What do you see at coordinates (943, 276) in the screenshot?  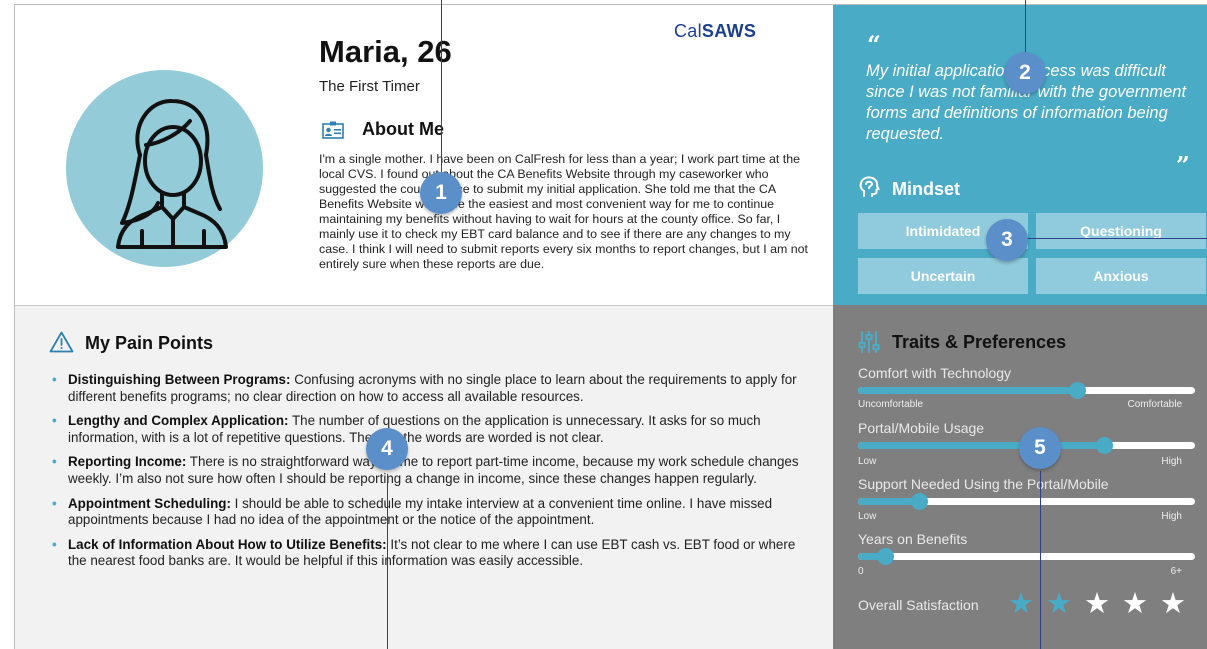 I see `mindset-tag: Uncertain` at bounding box center [943, 276].